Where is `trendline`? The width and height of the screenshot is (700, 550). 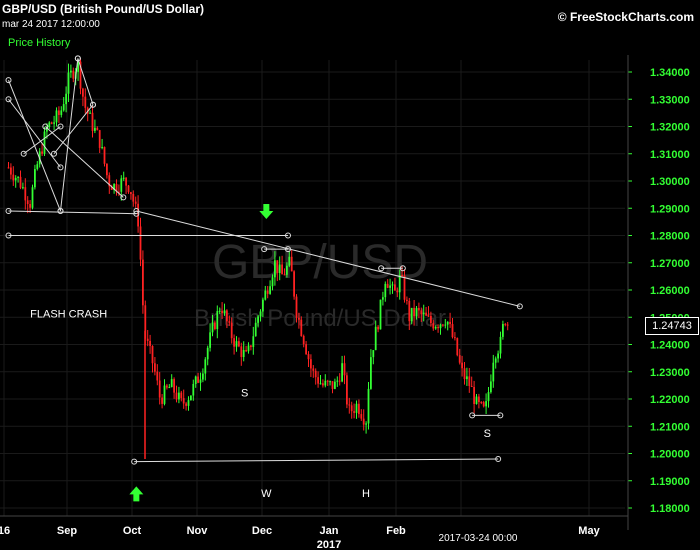
trendline is located at coordinates (328, 258).